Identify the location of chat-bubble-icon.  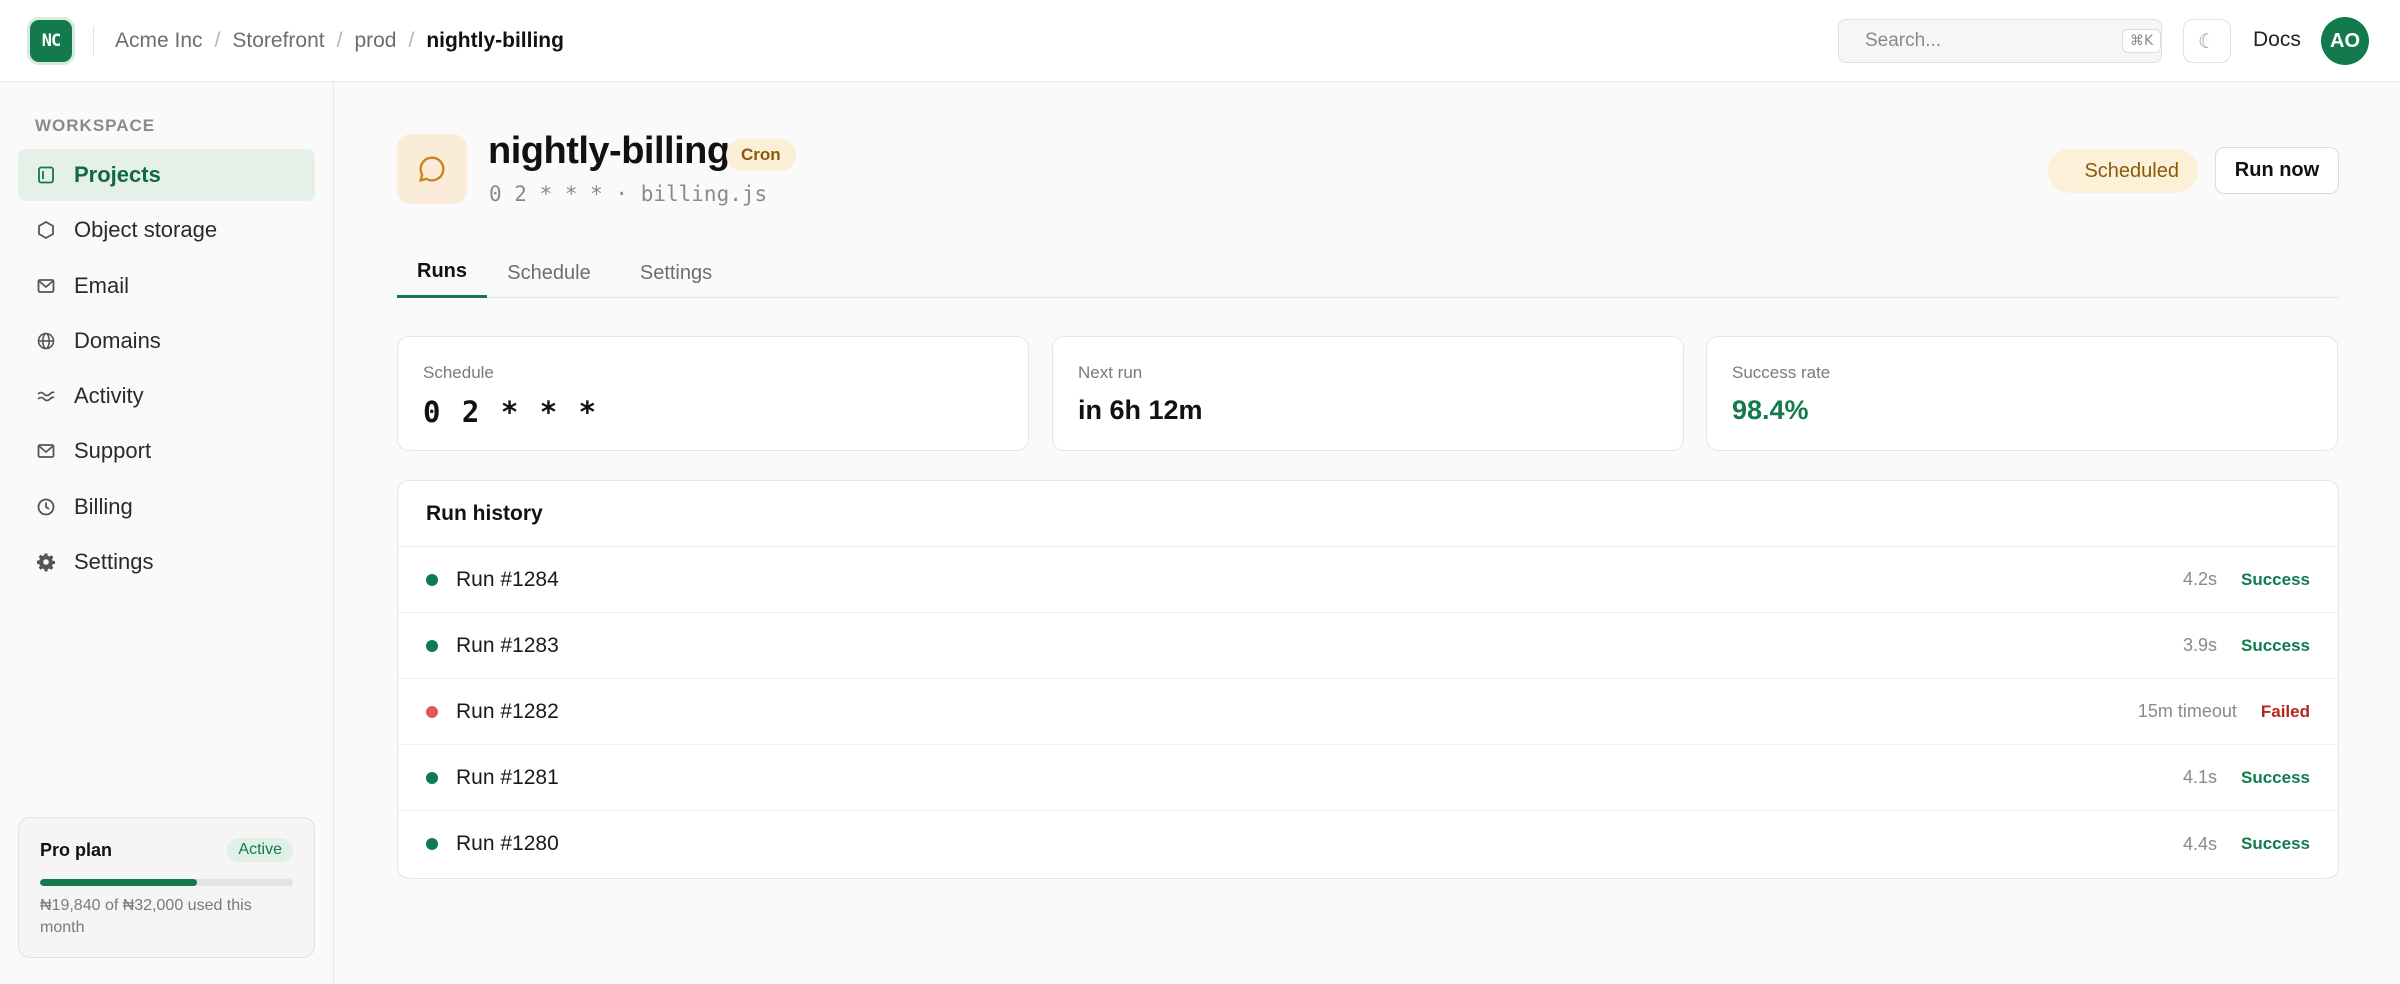
(432, 169).